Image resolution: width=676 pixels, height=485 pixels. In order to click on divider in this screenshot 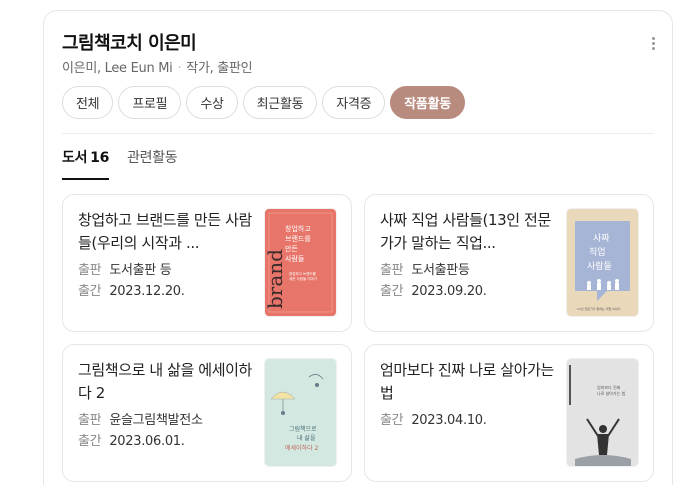, I will do `click(358, 133)`.